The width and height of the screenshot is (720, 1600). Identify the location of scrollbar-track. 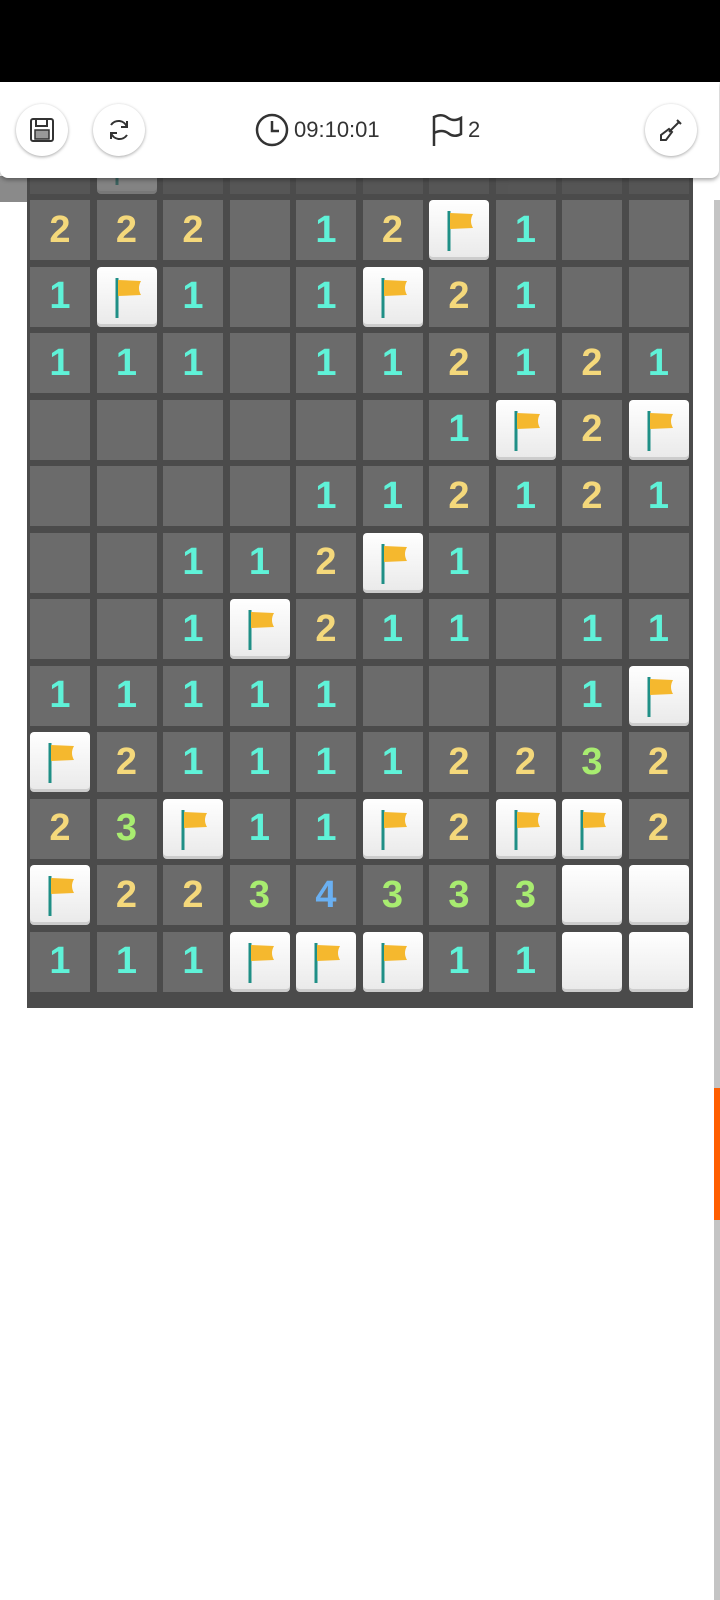
(717, 900).